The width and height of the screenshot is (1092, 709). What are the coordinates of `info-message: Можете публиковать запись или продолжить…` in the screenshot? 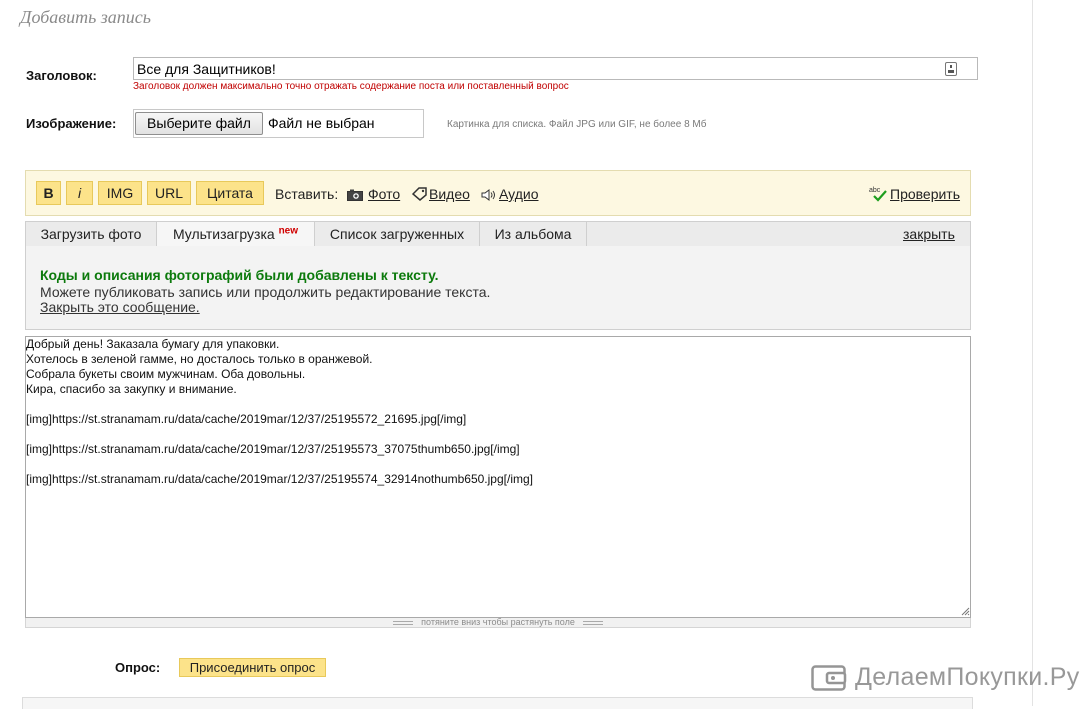 It's located at (265, 292).